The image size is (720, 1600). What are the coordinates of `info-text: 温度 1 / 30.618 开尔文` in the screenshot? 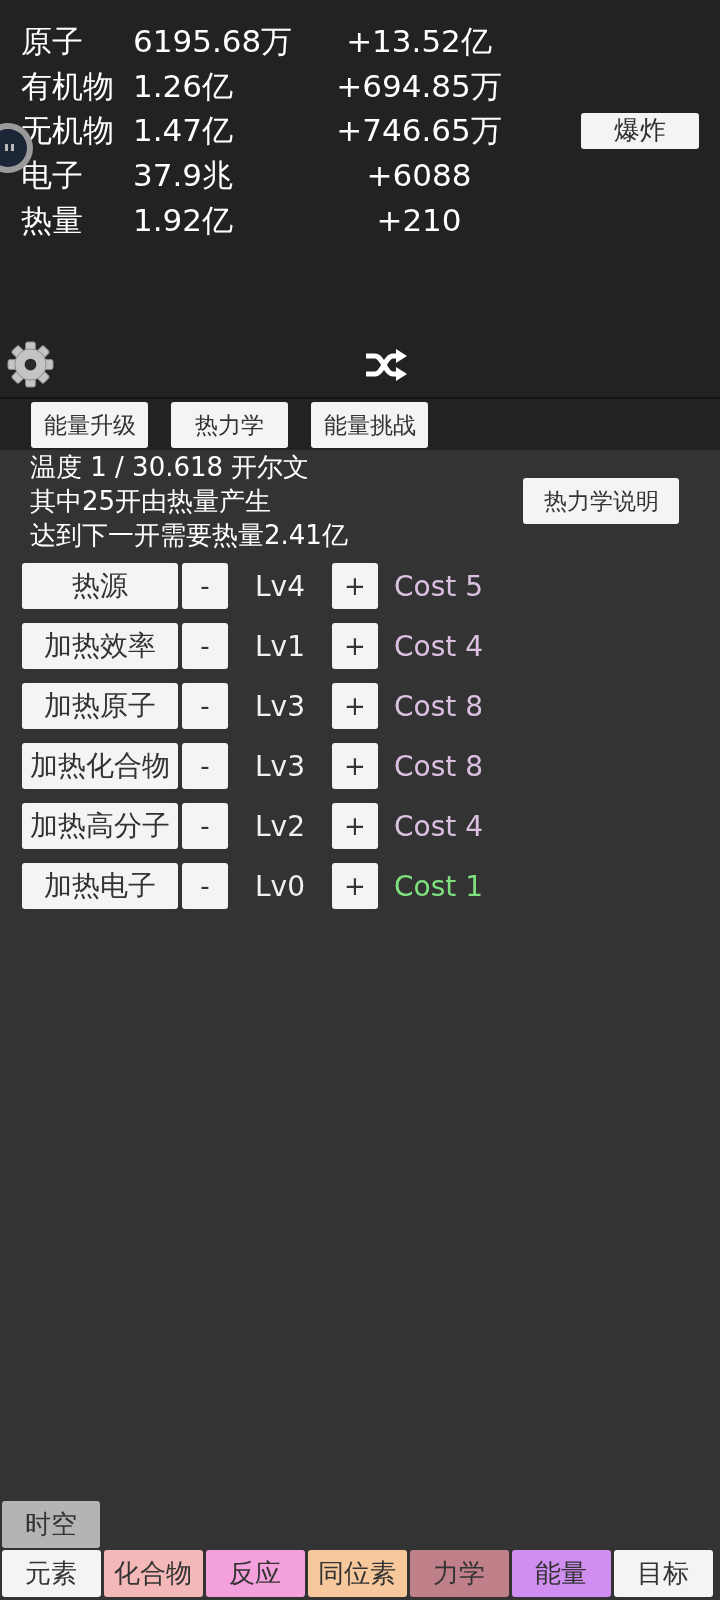 It's located at (170, 467).